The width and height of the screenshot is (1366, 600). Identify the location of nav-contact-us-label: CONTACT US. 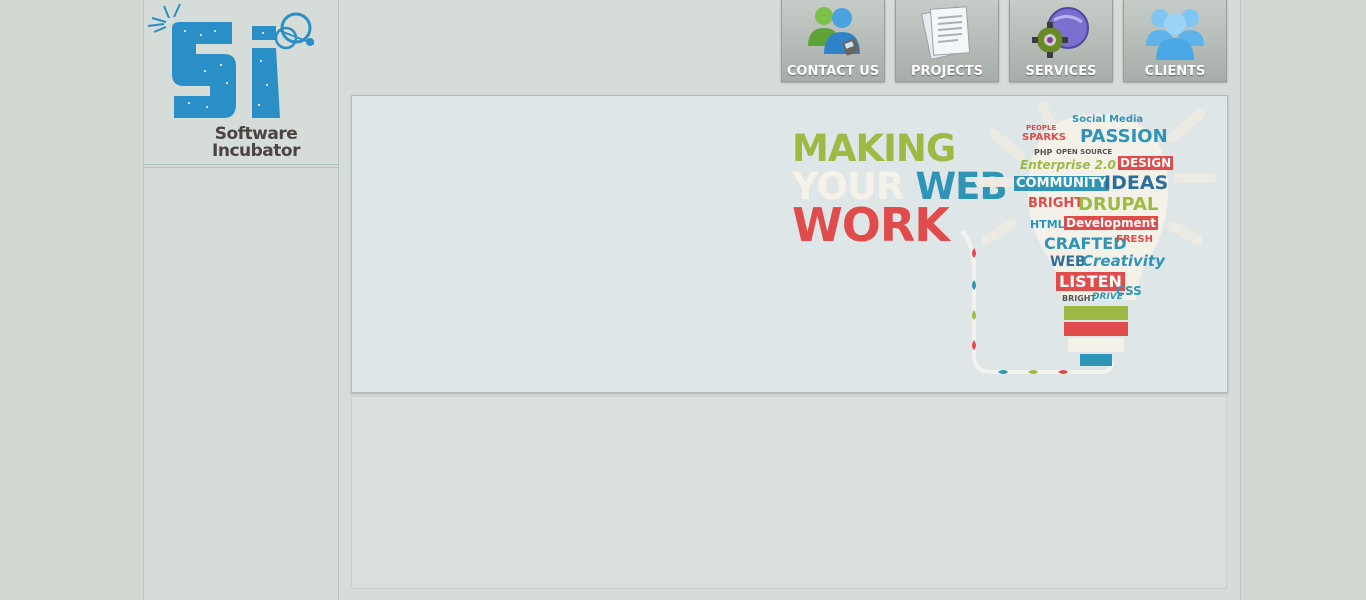
(833, 71).